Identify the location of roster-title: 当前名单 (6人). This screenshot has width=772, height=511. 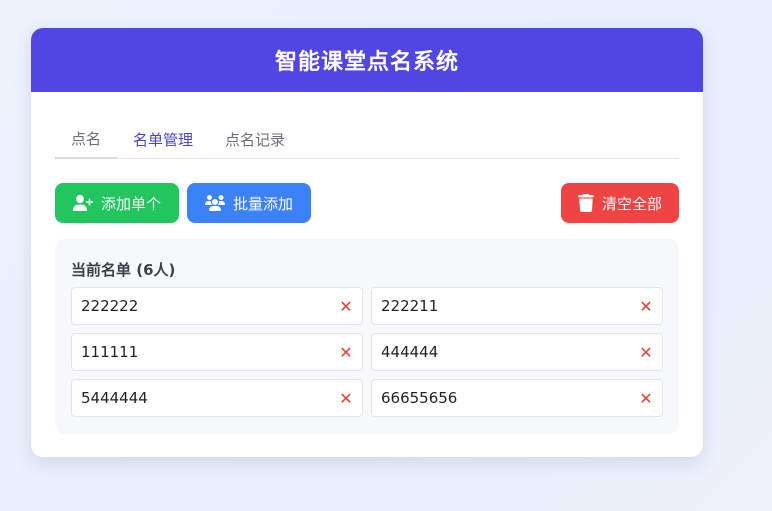
(123, 270).